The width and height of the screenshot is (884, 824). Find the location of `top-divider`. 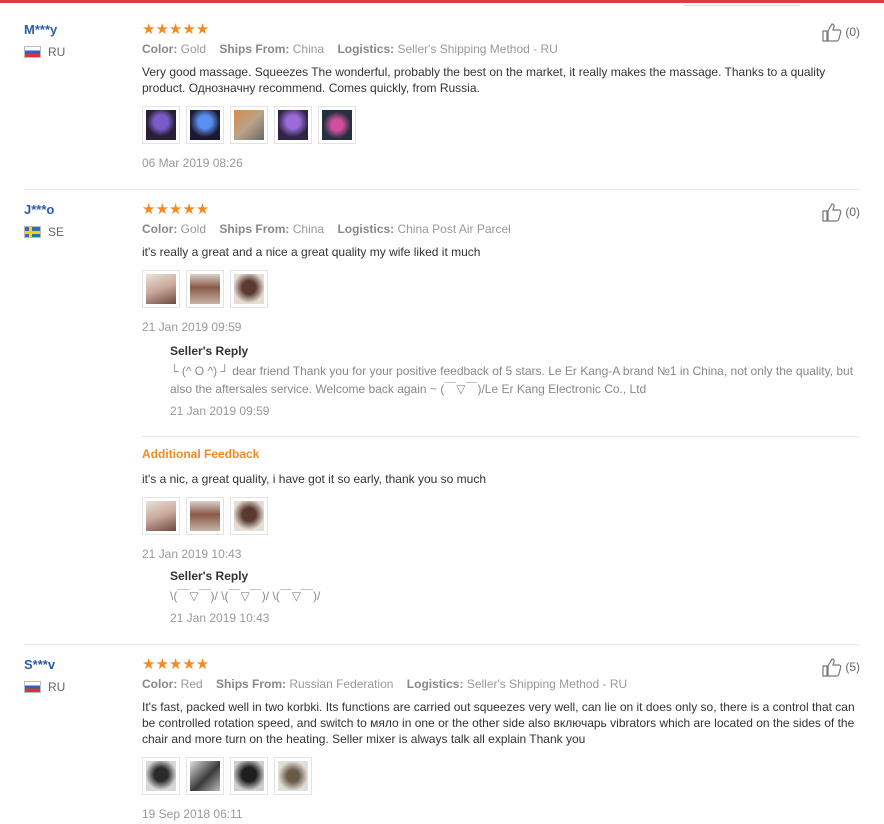

top-divider is located at coordinates (742, 5).